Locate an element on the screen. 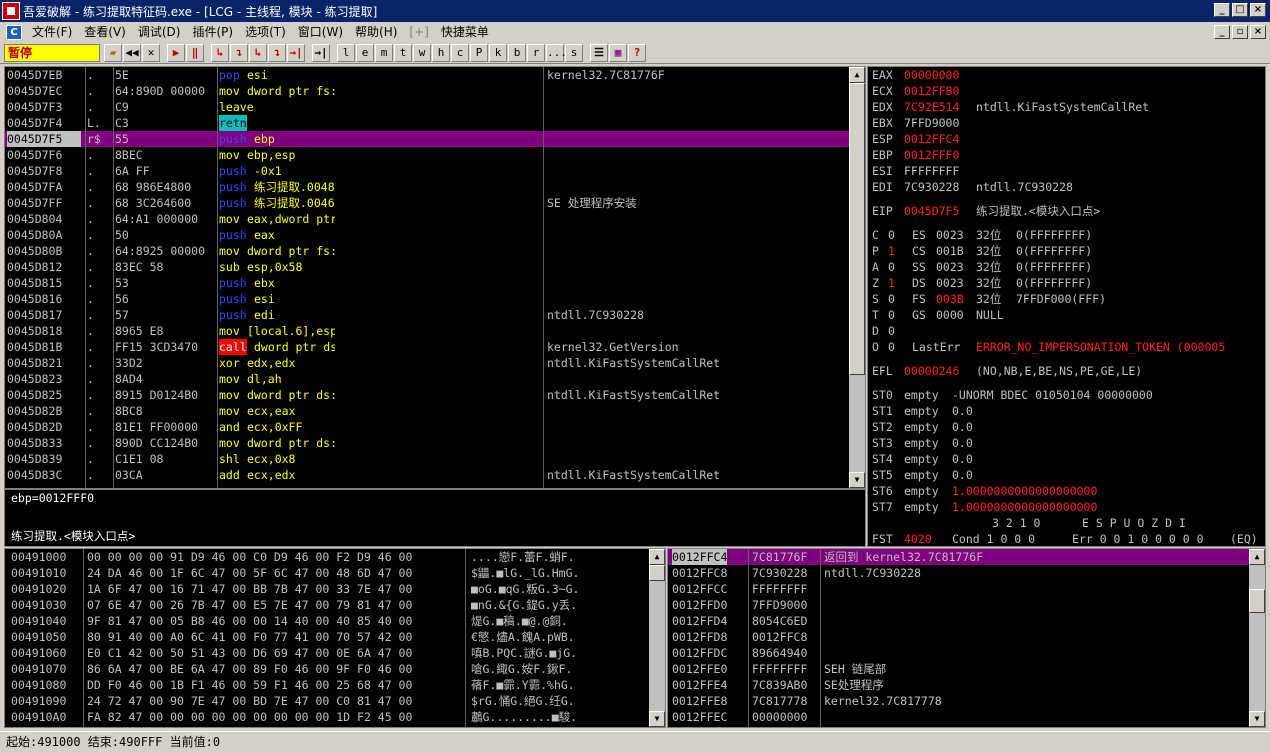  stack-row: 0012FFC4 7C81776F 返回到 kernel32.7C81776F is located at coordinates (959, 557).